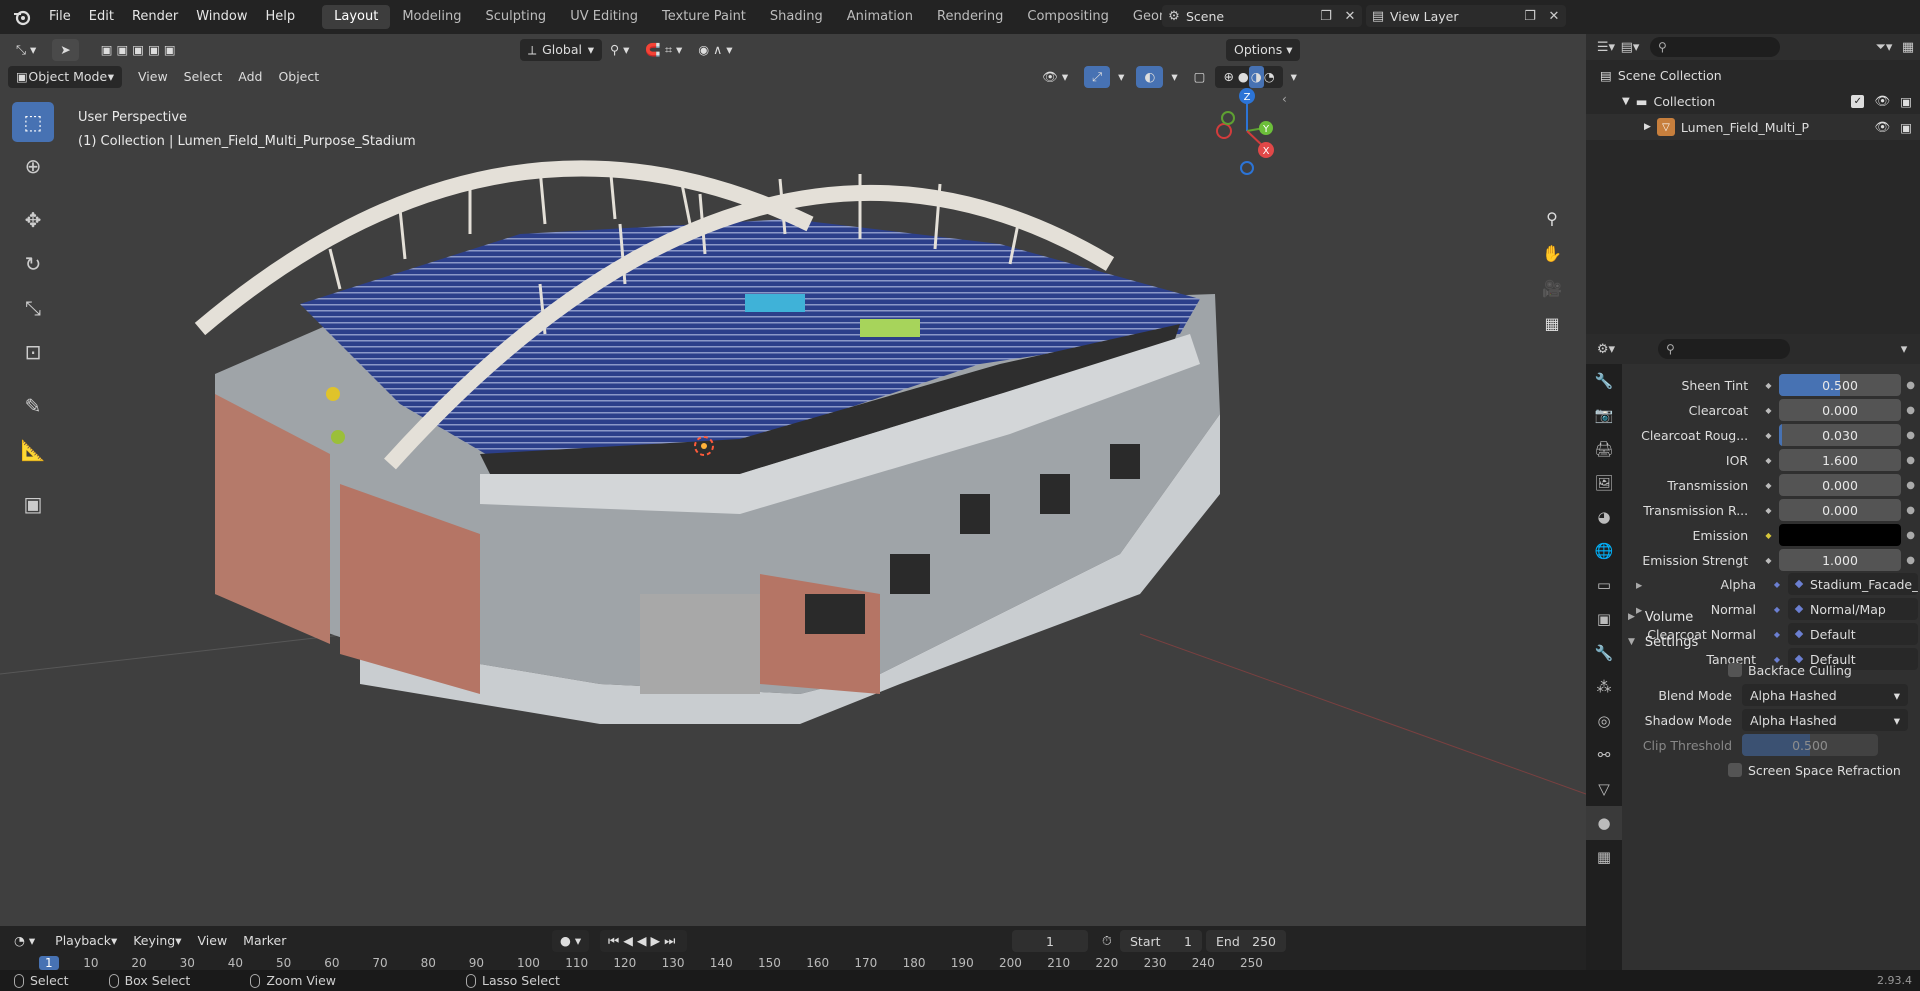  Describe the element at coordinates (1604, 585) in the screenshot. I see `collection-tab-icon: ▭` at that location.